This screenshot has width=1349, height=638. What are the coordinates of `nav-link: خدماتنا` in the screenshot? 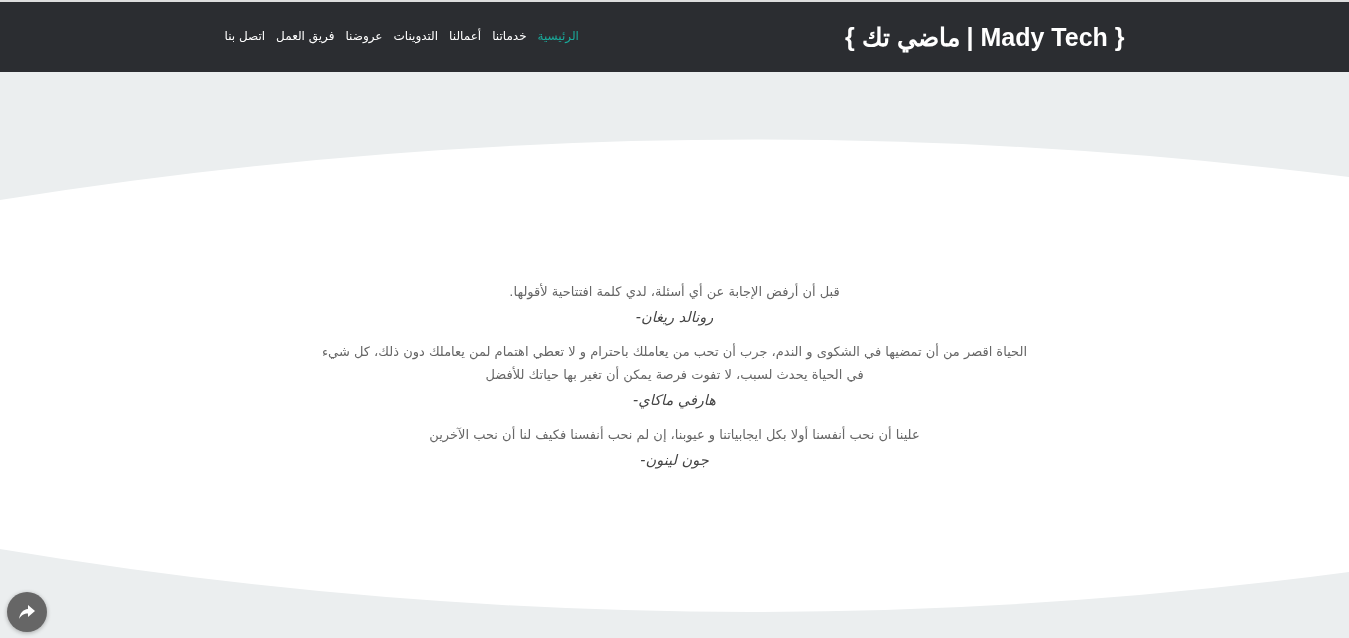 It's located at (509, 36).